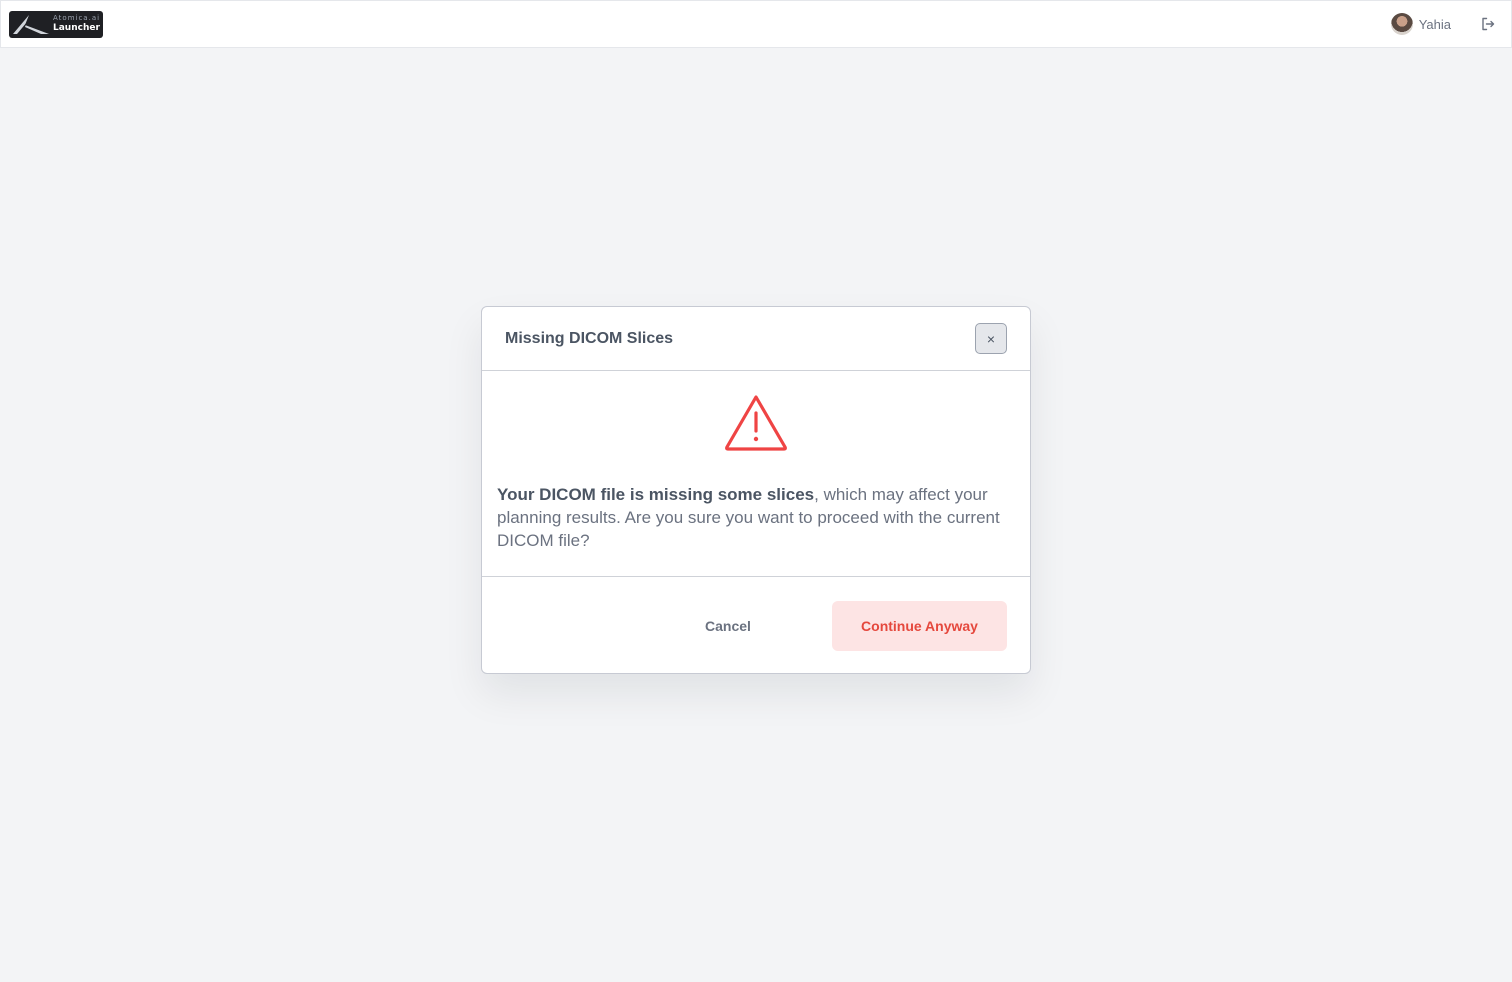 The width and height of the screenshot is (1512, 982). Describe the element at coordinates (1401, 24) in the screenshot. I see `avatar` at that location.